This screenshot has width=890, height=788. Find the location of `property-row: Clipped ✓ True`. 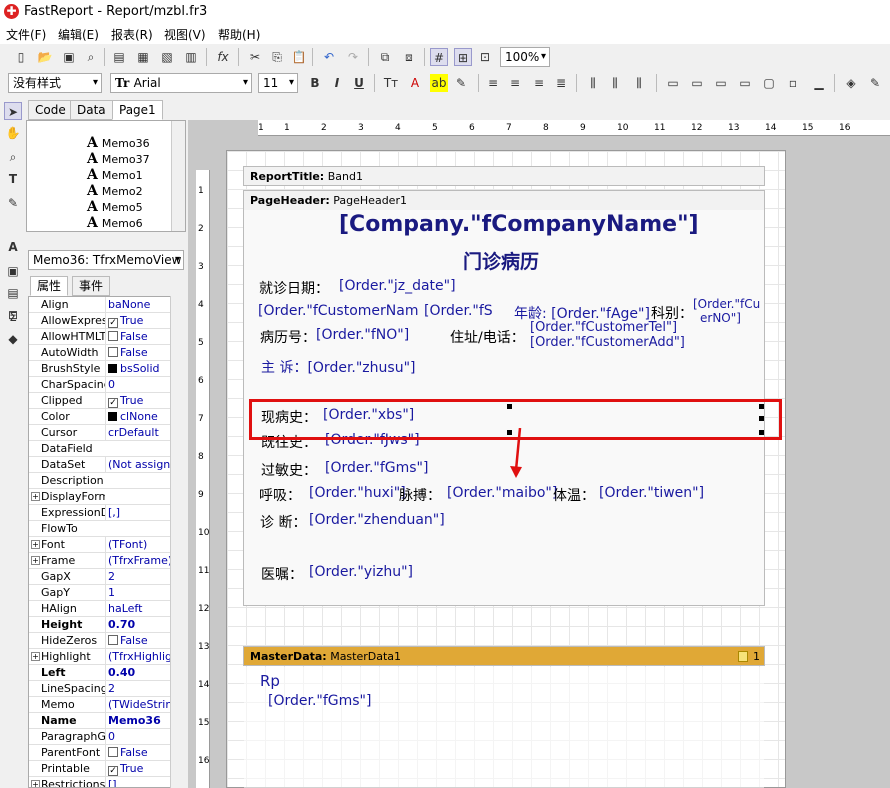

property-row: Clipped ✓ True is located at coordinates (100, 401).